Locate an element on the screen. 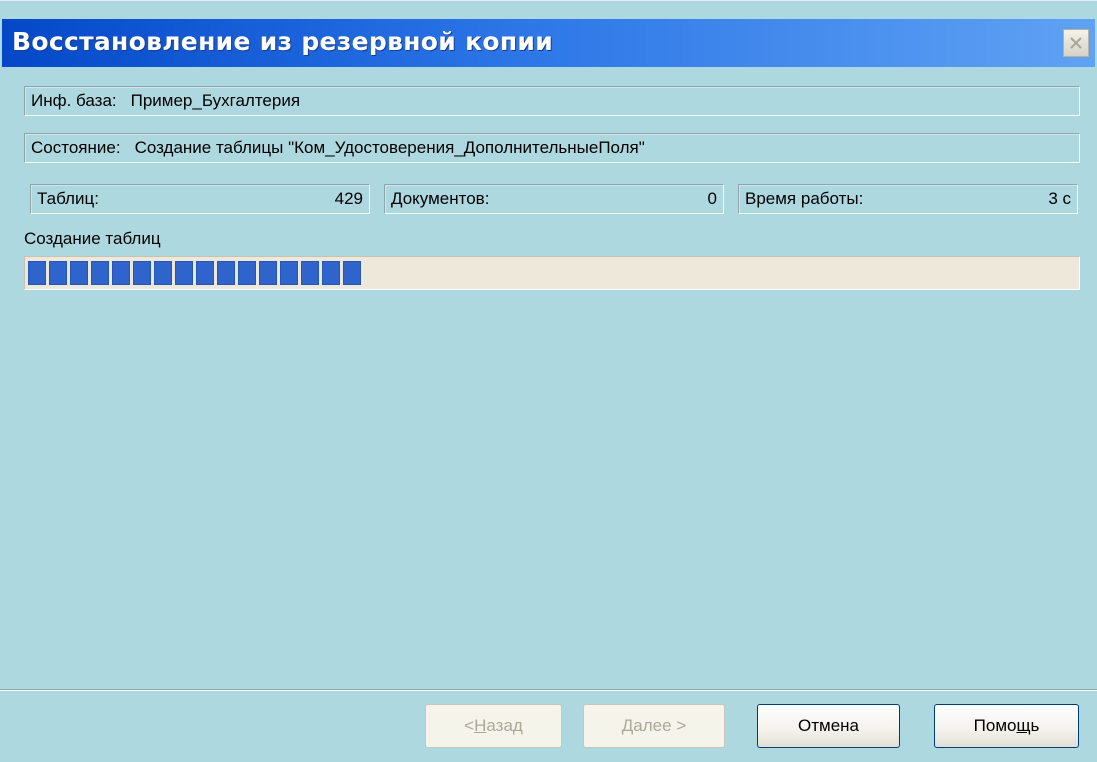 This screenshot has width=1097, height=762. help-button-hotkey: щ is located at coordinates (1023, 725).